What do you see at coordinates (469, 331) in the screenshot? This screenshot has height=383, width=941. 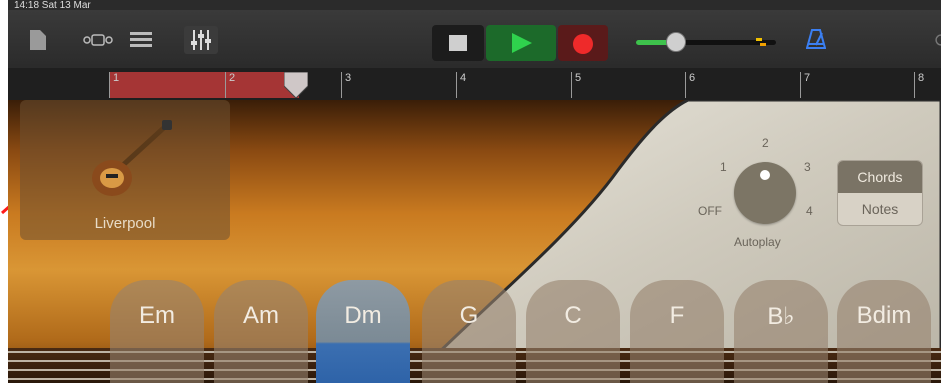 I see `chord-strip-g: G` at bounding box center [469, 331].